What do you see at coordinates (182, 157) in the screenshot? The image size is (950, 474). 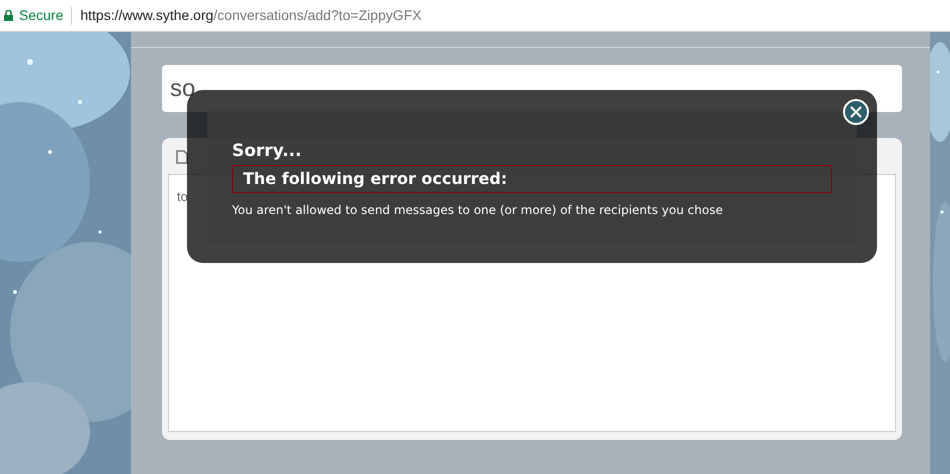 I see `page-icon` at bounding box center [182, 157].